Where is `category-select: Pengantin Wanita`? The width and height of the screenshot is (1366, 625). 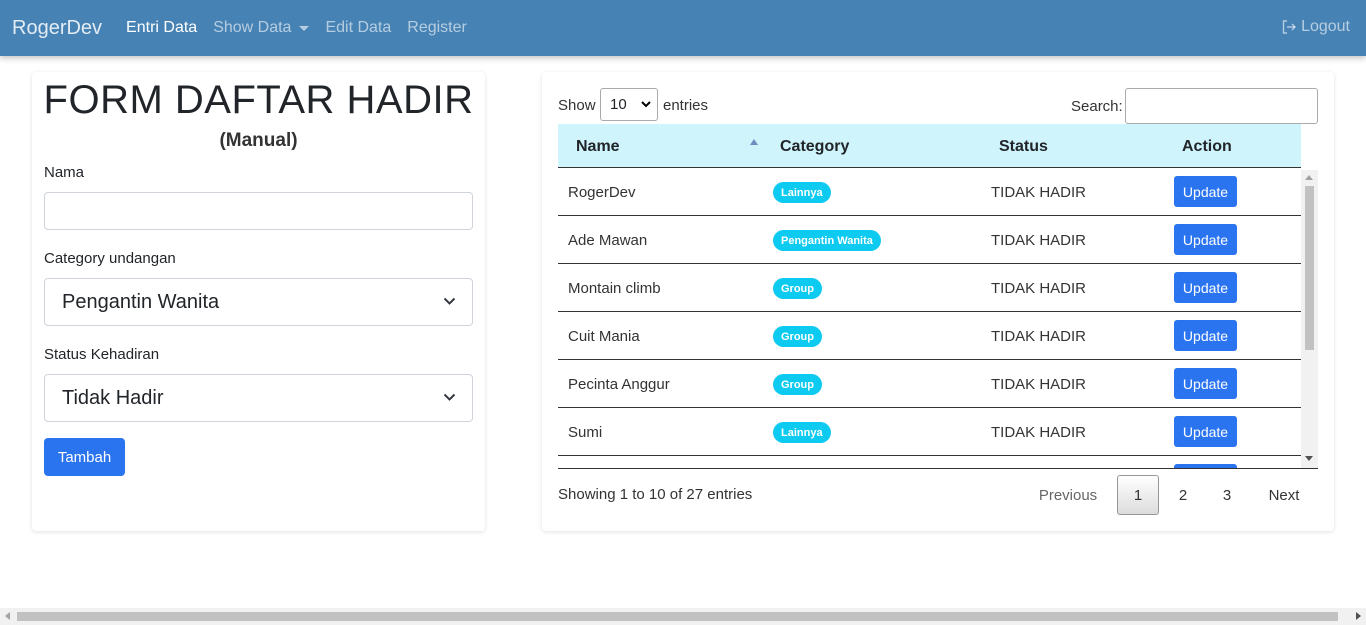 category-select: Pengantin Wanita is located at coordinates (258, 302).